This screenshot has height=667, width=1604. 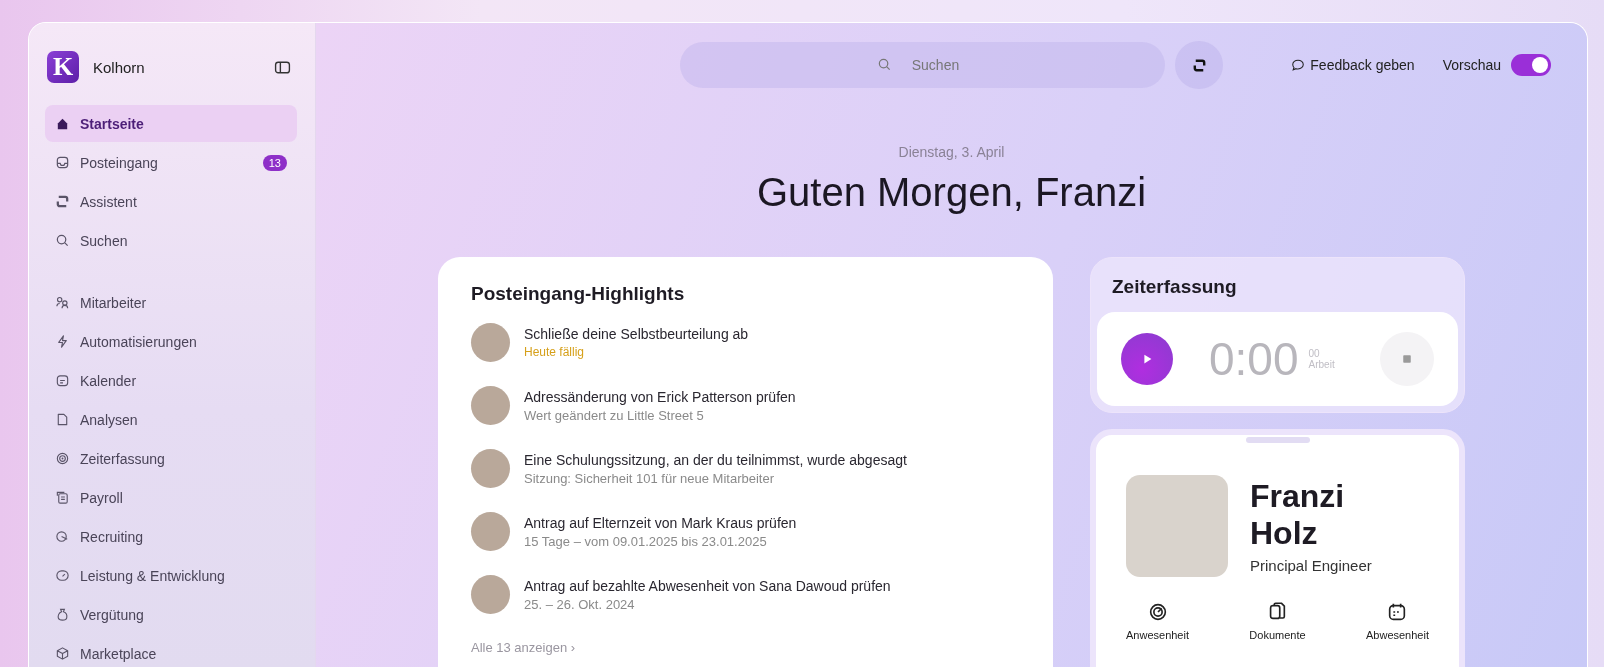 I want to click on profile-name: Franzi Holz, so click(x=1298, y=514).